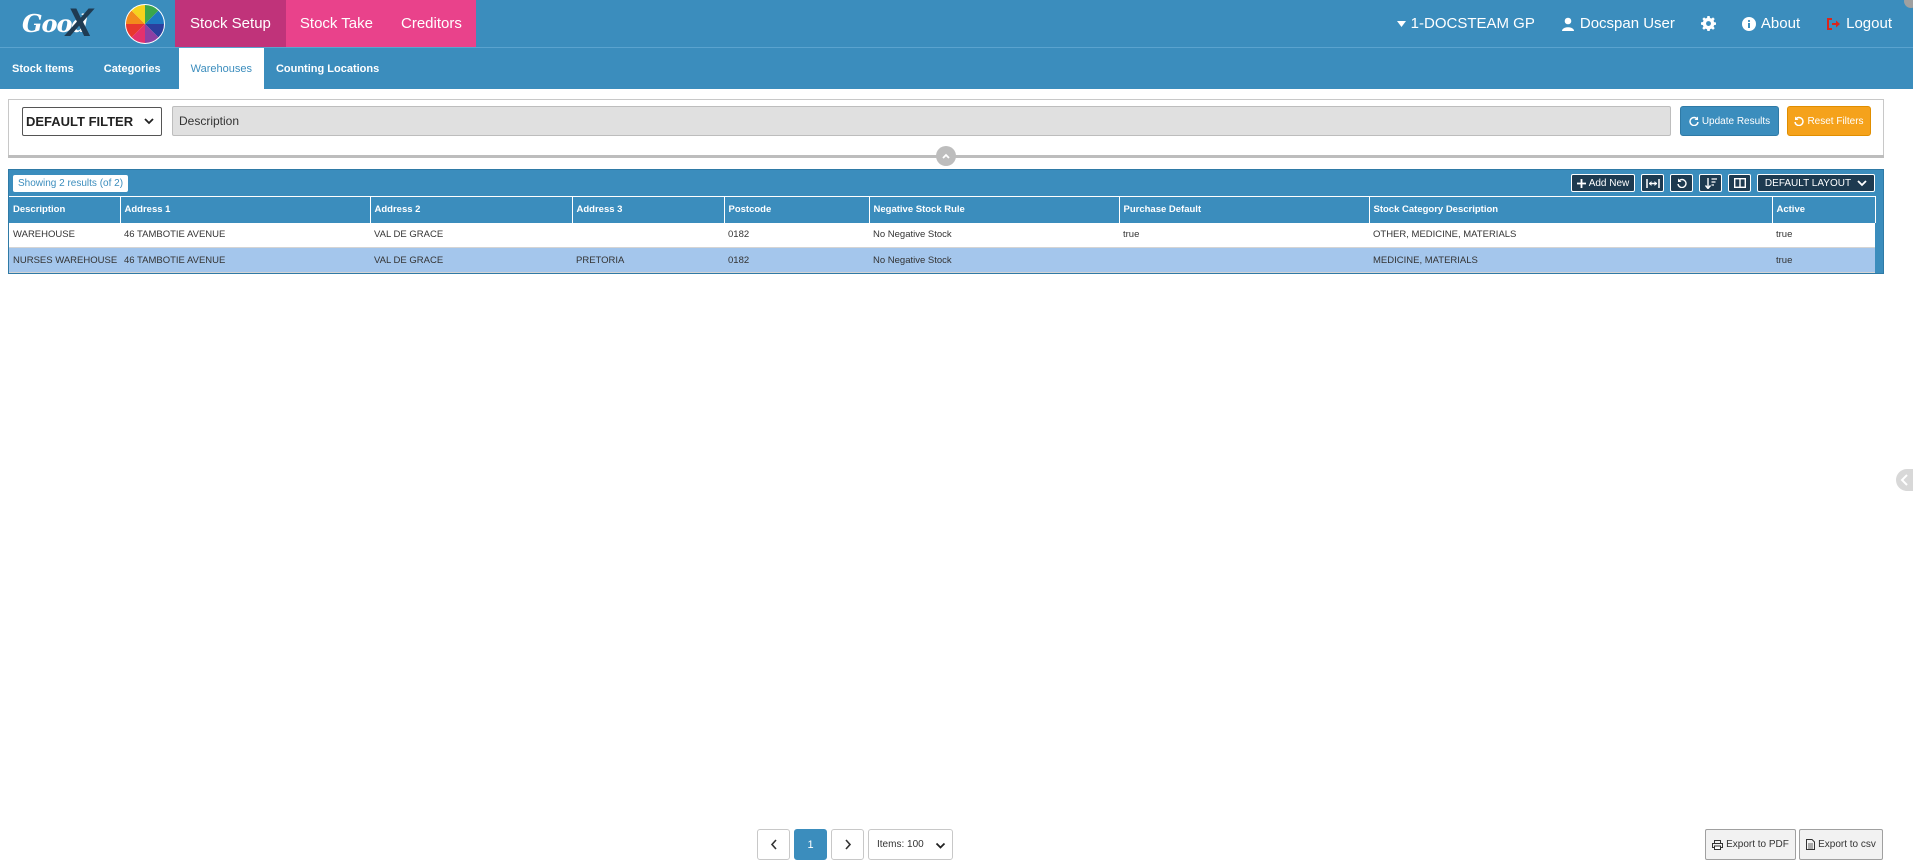 Image resolution: width=1913 pixels, height=867 pixels. I want to click on tab-creditors: Creditors, so click(431, 23).